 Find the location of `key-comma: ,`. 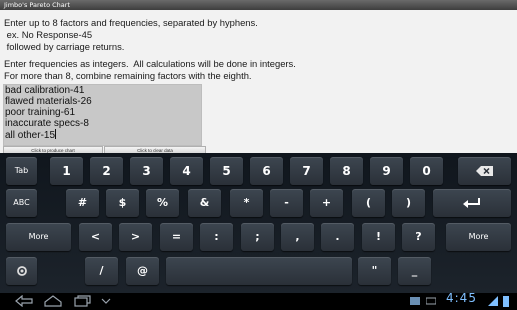

key-comma: , is located at coordinates (297, 237).